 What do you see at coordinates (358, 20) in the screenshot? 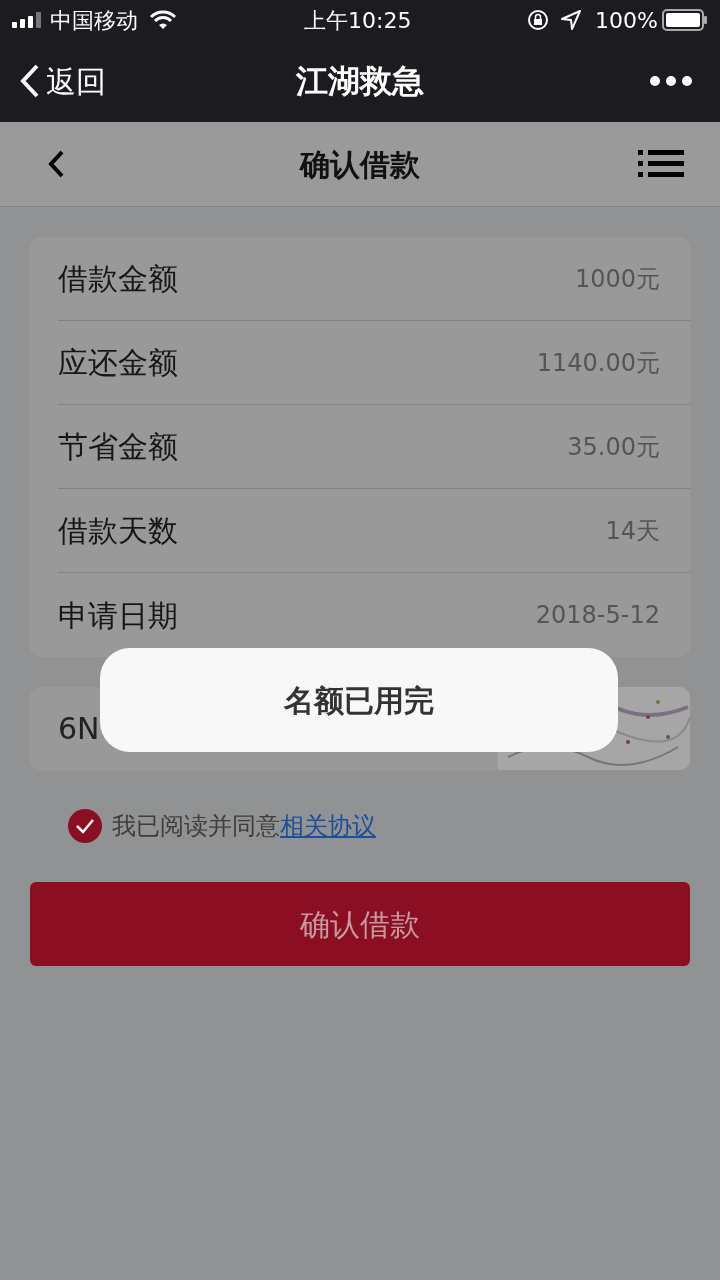
I see `status-time: 上午10:25` at bounding box center [358, 20].